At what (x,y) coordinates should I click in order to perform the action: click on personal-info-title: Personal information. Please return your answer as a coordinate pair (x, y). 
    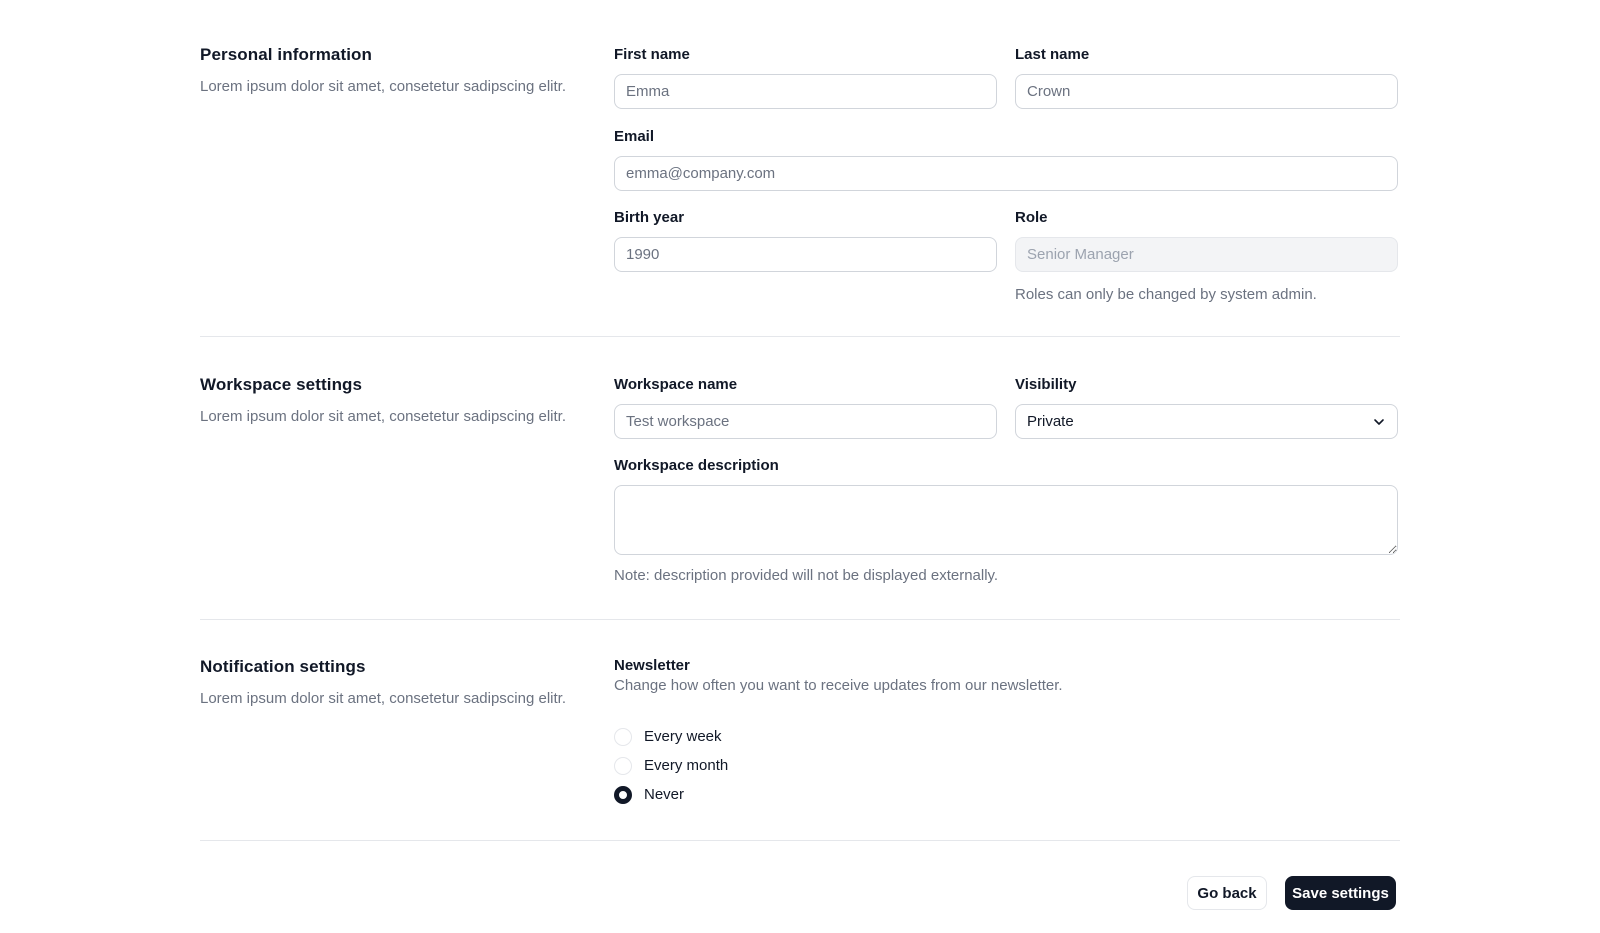
    Looking at the image, I should click on (286, 54).